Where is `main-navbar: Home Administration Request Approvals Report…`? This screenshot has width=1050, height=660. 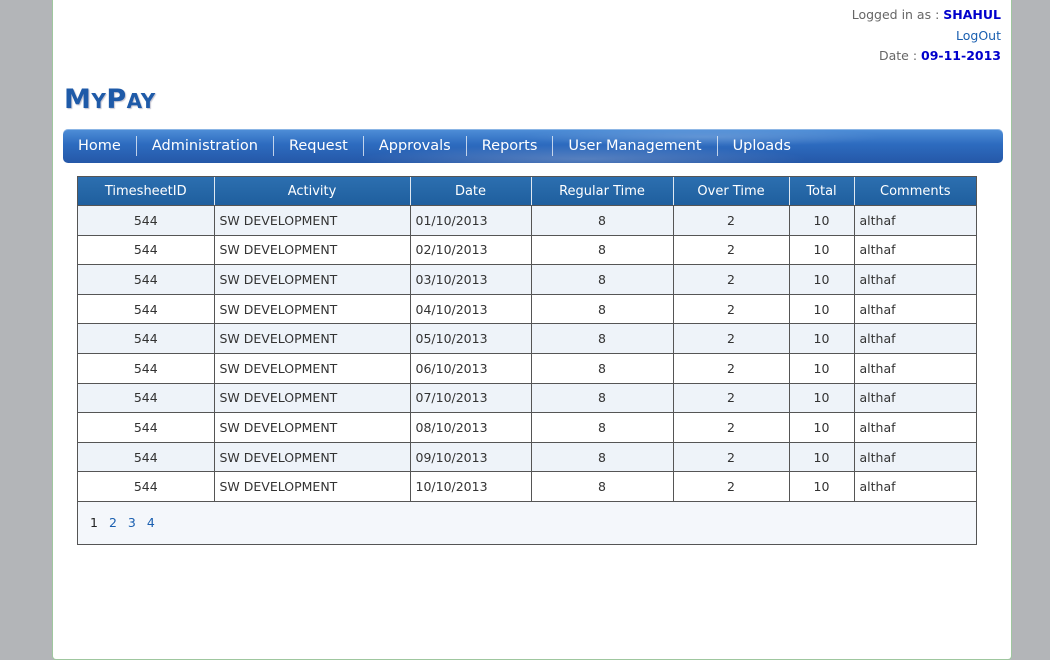
main-navbar: Home Administration Request Approvals Report… is located at coordinates (533, 146).